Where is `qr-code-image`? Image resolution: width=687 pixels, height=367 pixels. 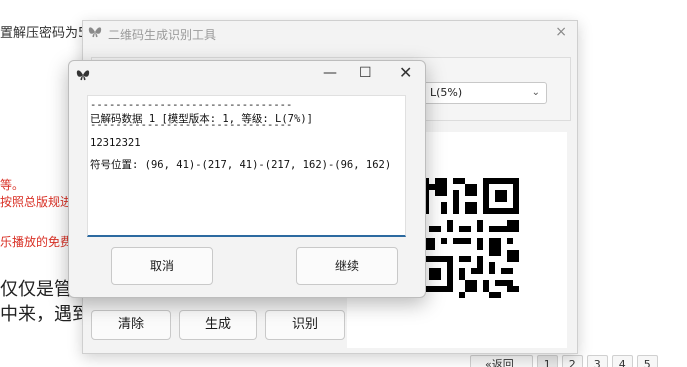 qr-code-image is located at coordinates (468, 238).